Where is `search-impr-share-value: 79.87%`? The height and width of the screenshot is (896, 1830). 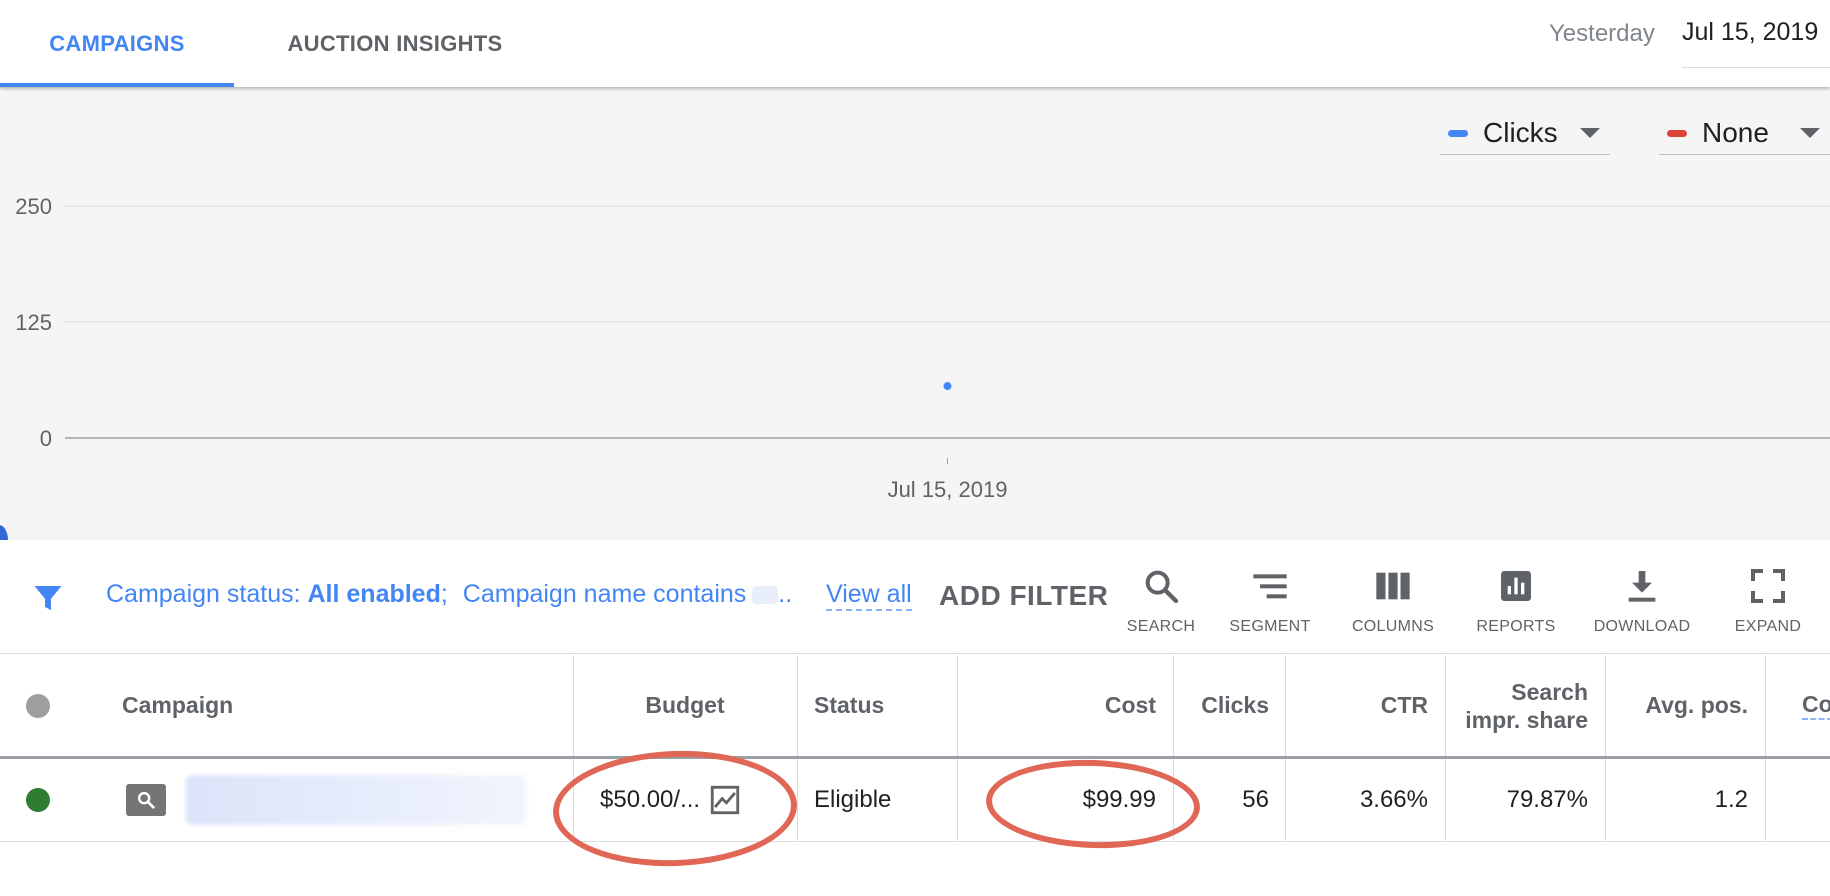
search-impr-share-value: 79.87% is located at coordinates (1547, 799).